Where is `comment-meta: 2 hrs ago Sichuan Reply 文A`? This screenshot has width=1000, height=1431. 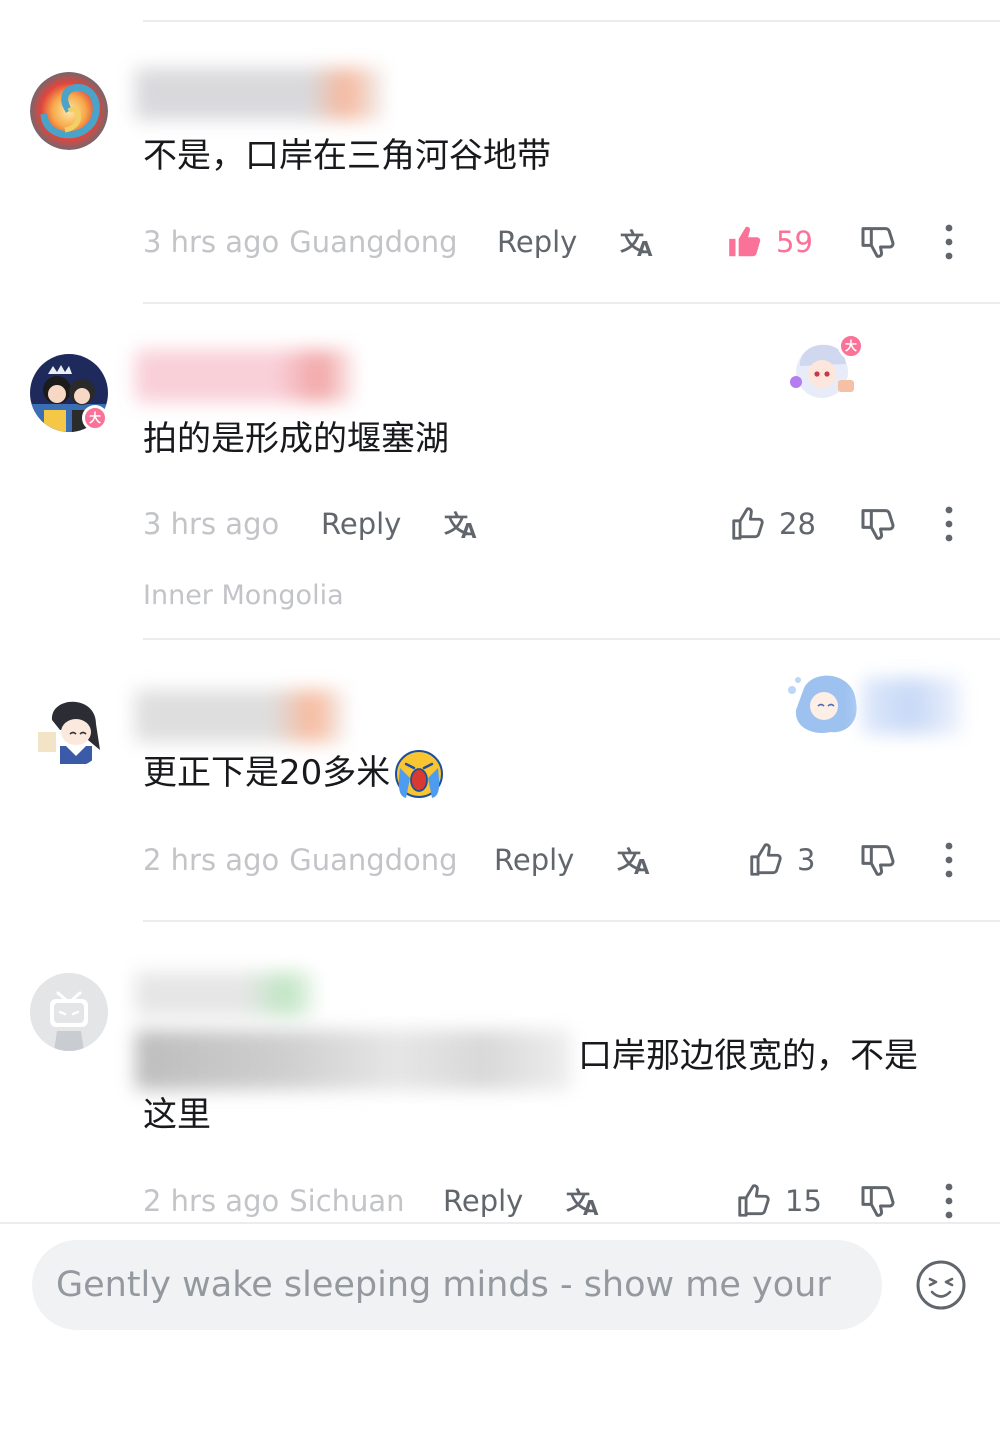
comment-meta: 2 hrs ago Sichuan Reply 文A is located at coordinates (371, 1201).